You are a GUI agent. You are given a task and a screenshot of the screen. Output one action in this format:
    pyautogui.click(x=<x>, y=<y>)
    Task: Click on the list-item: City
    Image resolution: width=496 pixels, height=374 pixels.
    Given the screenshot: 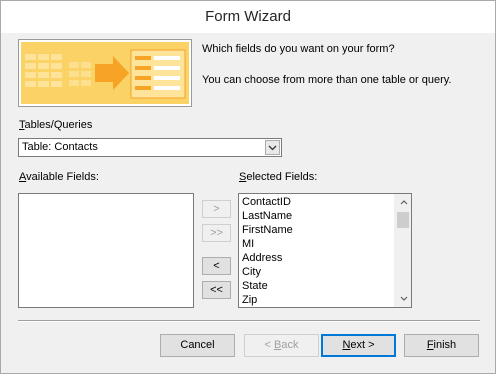 What is the action you would take?
    pyautogui.click(x=267, y=272)
    